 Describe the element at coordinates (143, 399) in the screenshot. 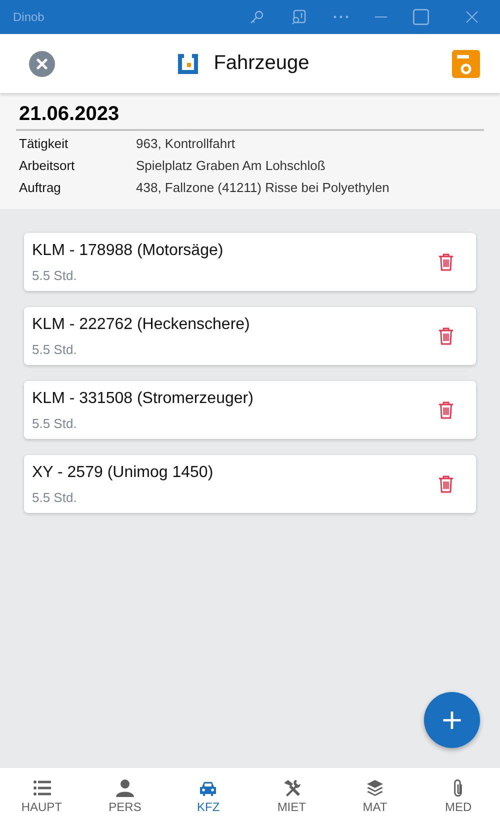

I see `vehicle-name: KLM - 331508 (Stromerzeuger)` at that location.